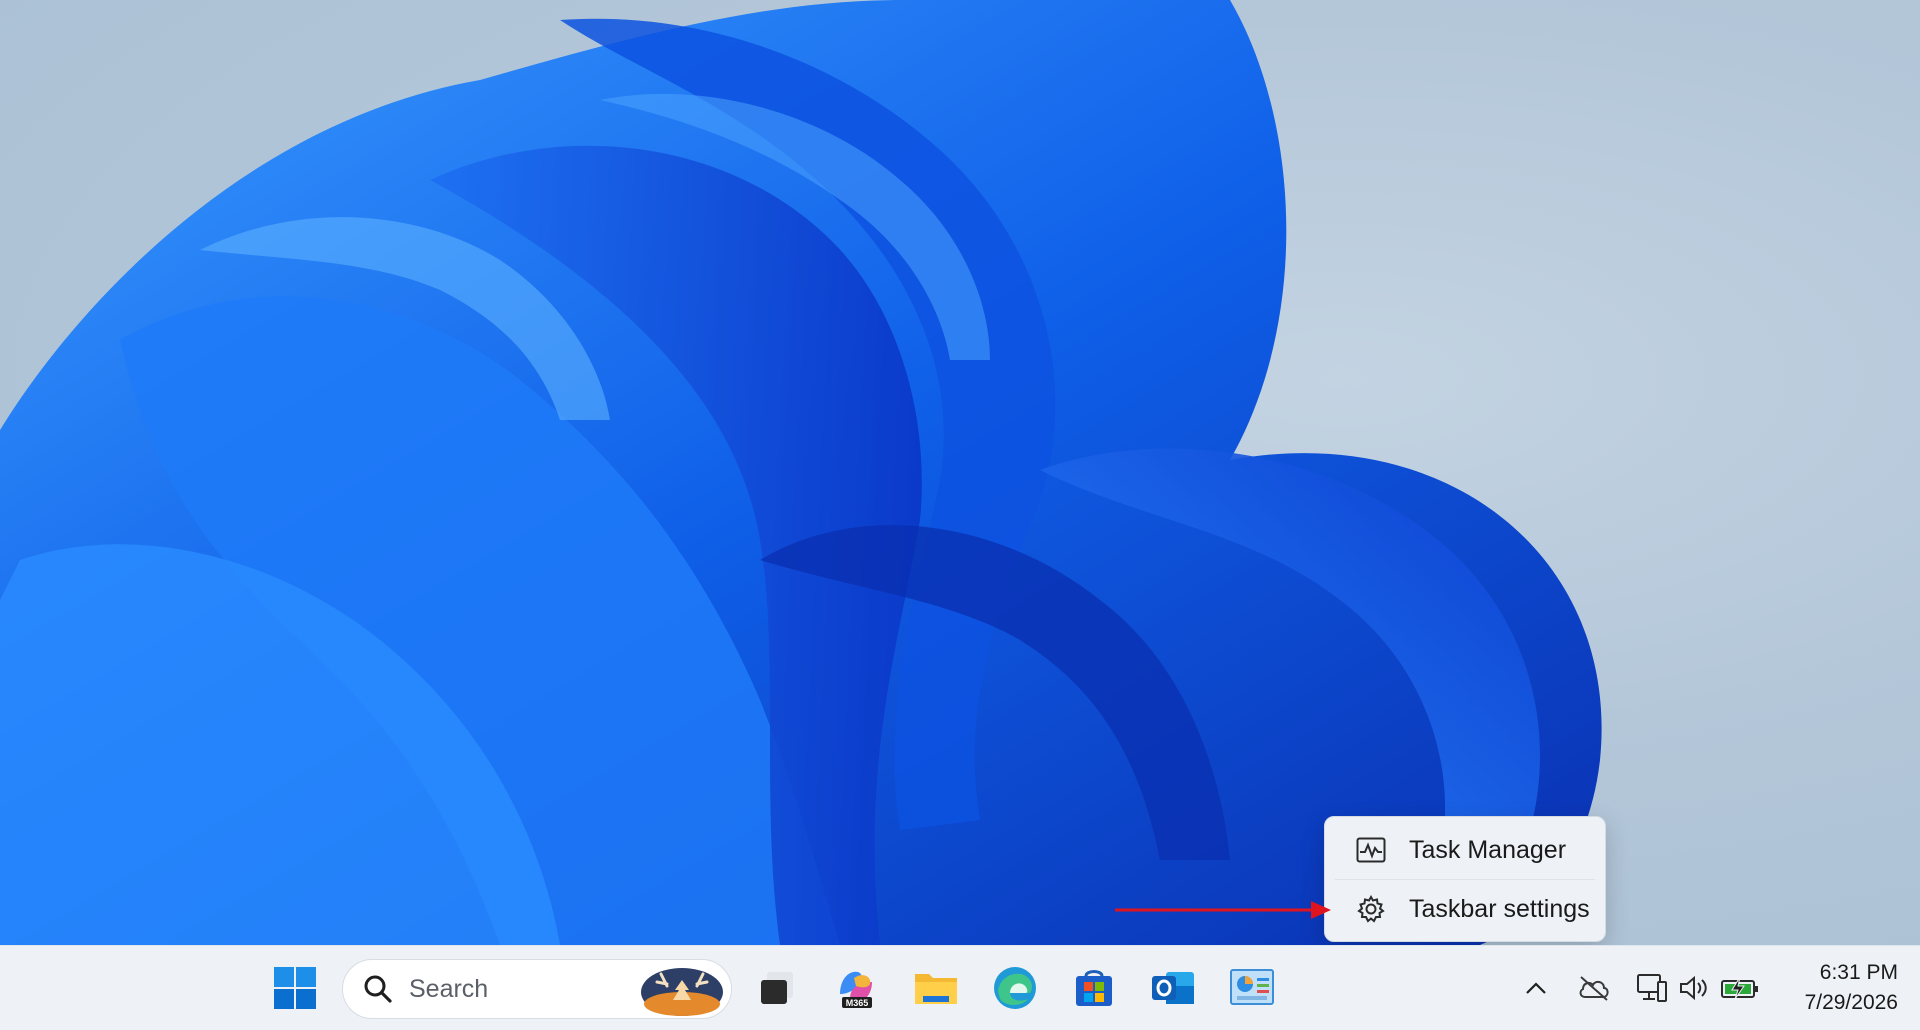  What do you see at coordinates (449, 988) in the screenshot?
I see `search-placeholder: Search` at bounding box center [449, 988].